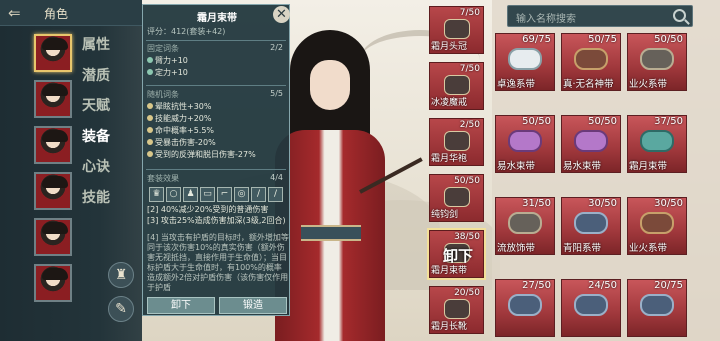  What do you see at coordinates (276, 47) in the screenshot?
I see `fixed-attrs-count: 2/2` at bounding box center [276, 47].